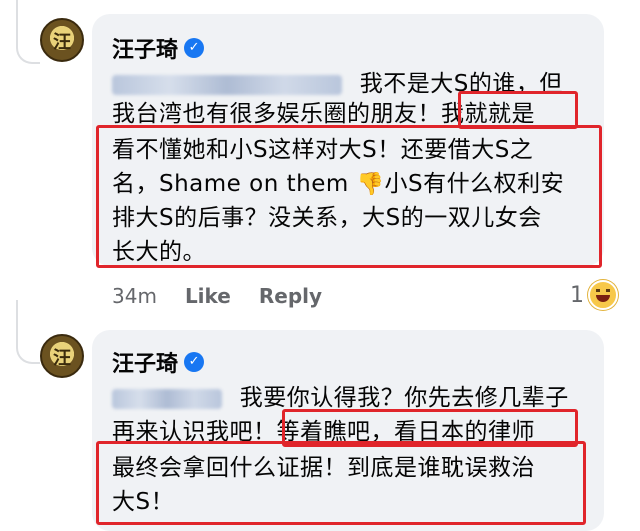 Image resolution: width=640 pixels, height=531 pixels. What do you see at coordinates (323, 468) in the screenshot?
I see `comment-line: 最终会拿回什么证据！到底是谁耽误救治` at bounding box center [323, 468].